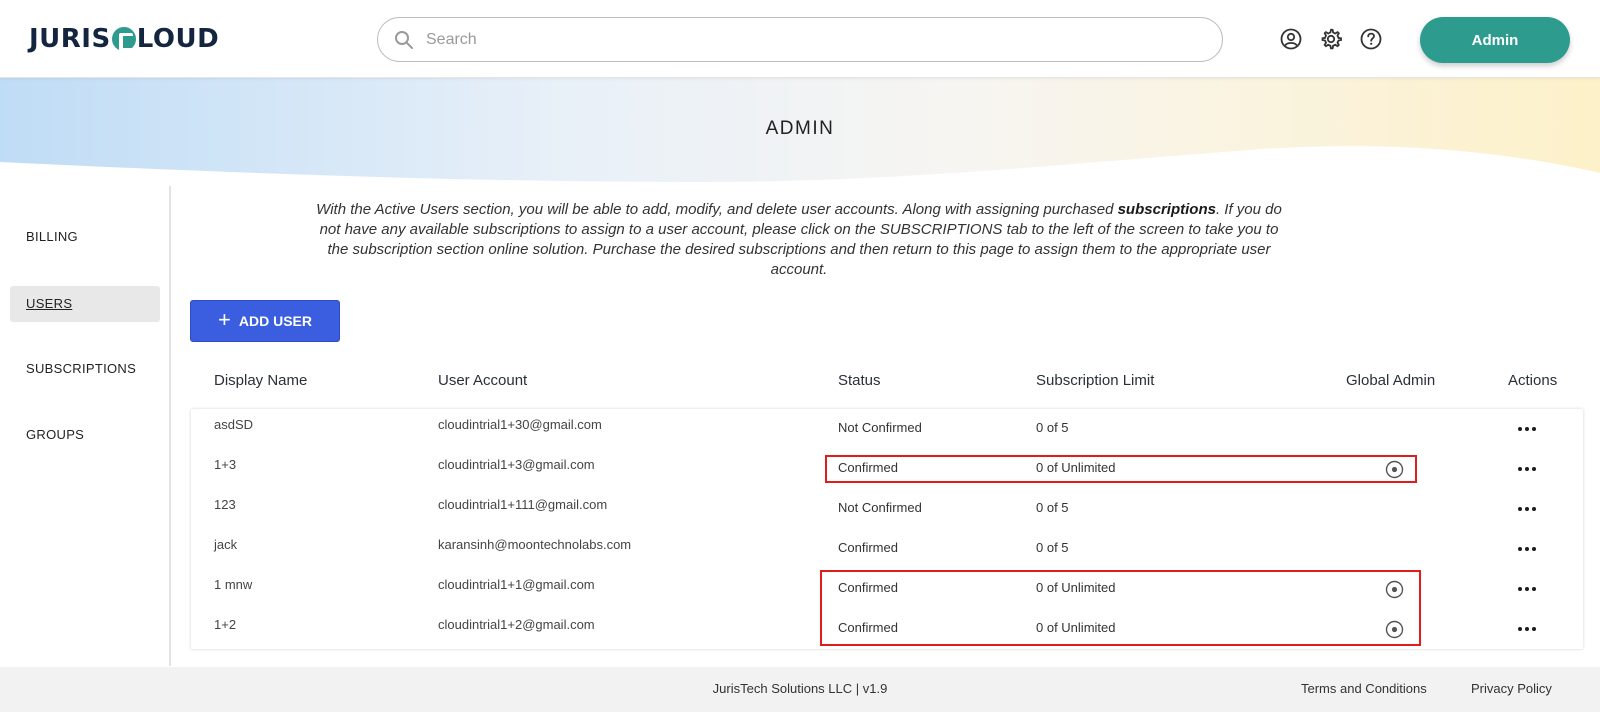  I want to click on column-header-status: Status, so click(859, 380).